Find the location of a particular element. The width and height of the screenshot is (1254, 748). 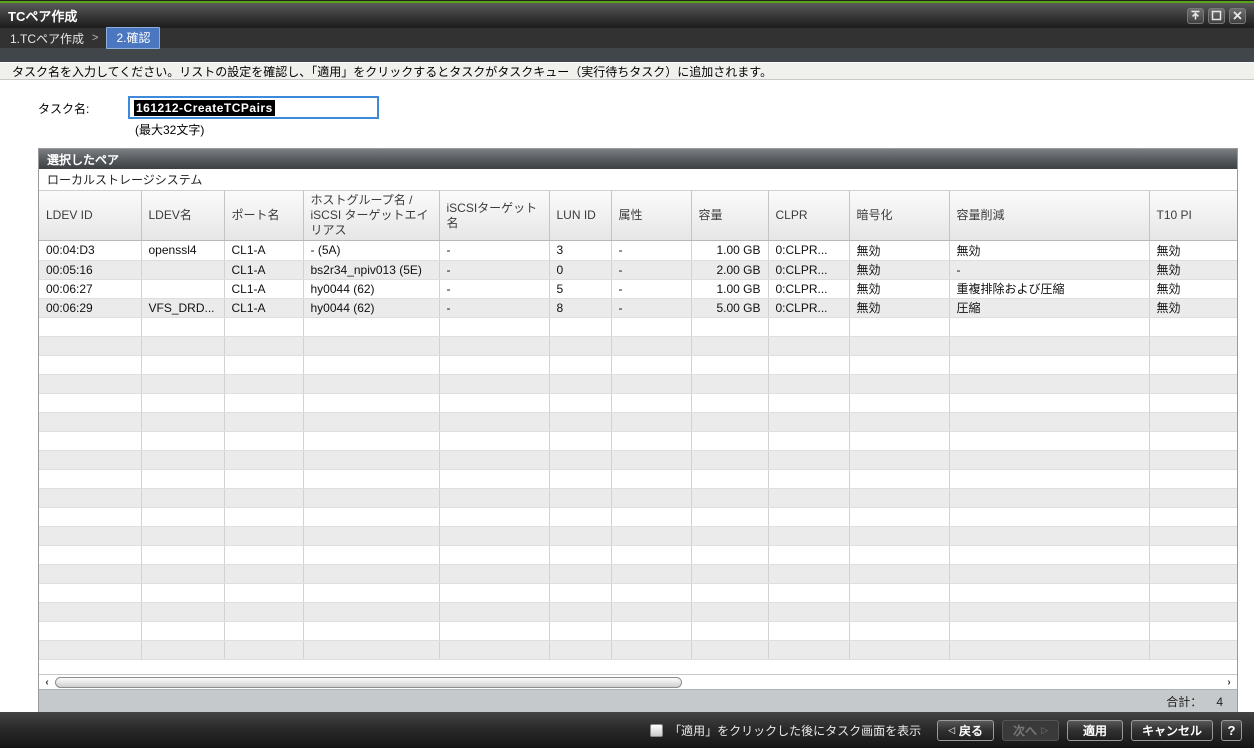

column-header: 容量削減 is located at coordinates (1049, 216).